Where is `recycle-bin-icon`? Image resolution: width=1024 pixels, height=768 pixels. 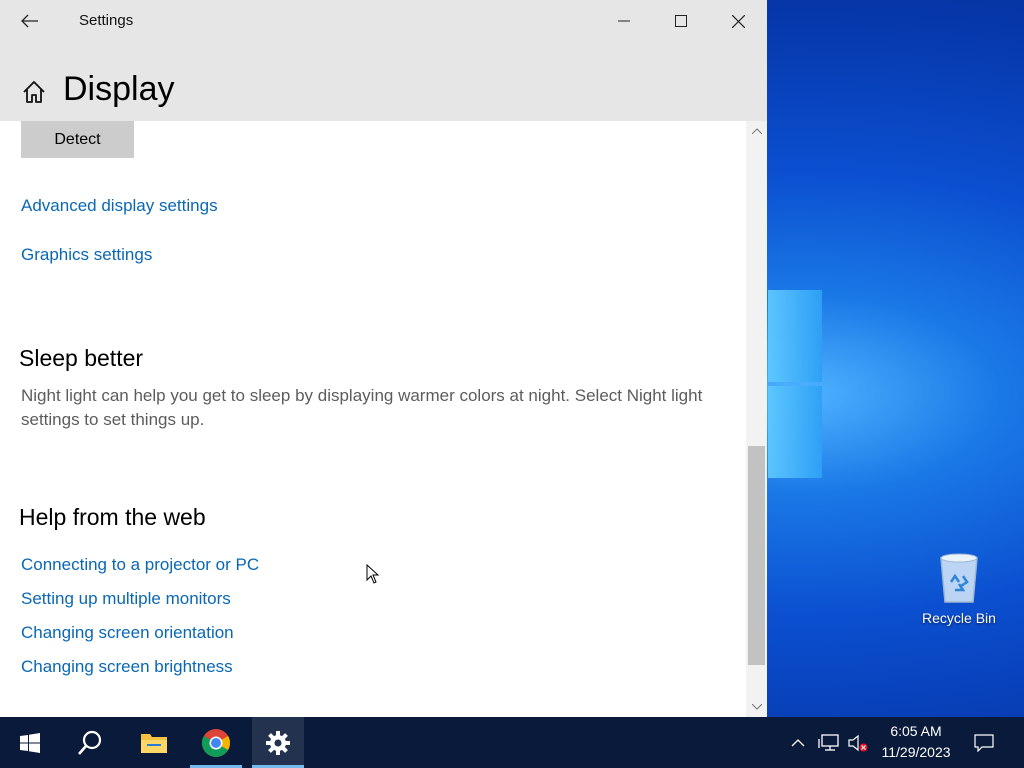 recycle-bin-icon is located at coordinates (959, 578).